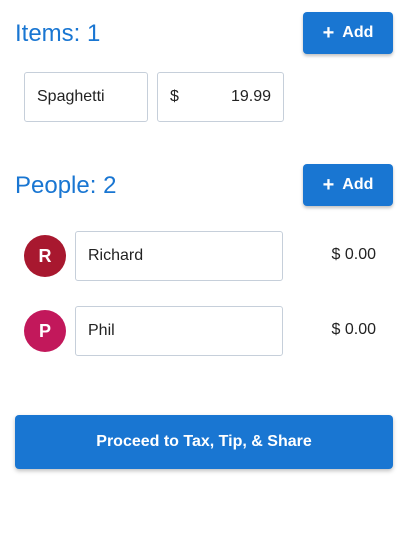 The image size is (410, 550). I want to click on item-price-input: $ 19.99, so click(220, 97).